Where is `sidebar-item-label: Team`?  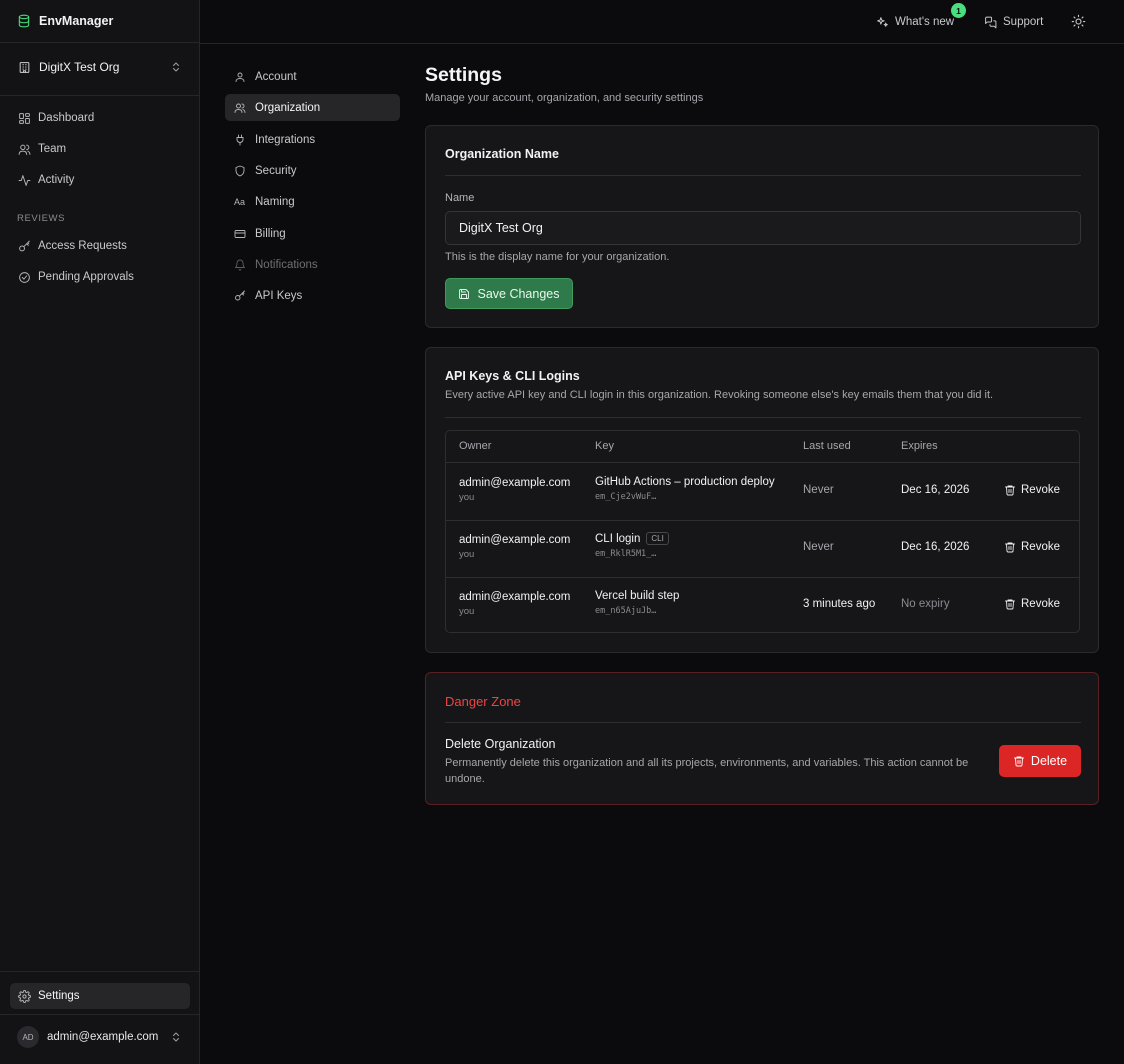 sidebar-item-label: Team is located at coordinates (52, 149).